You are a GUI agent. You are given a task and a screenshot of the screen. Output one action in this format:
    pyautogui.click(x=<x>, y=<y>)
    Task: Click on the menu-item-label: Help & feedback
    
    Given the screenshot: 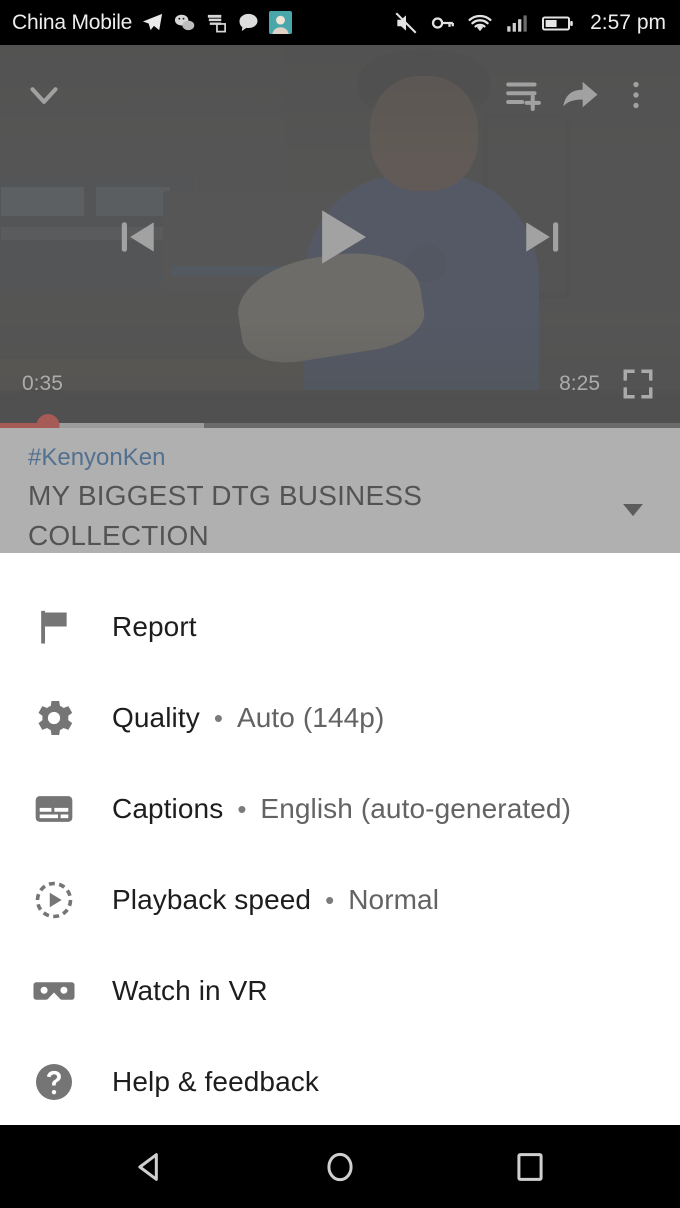 What is the action you would take?
    pyautogui.click(x=215, y=1081)
    